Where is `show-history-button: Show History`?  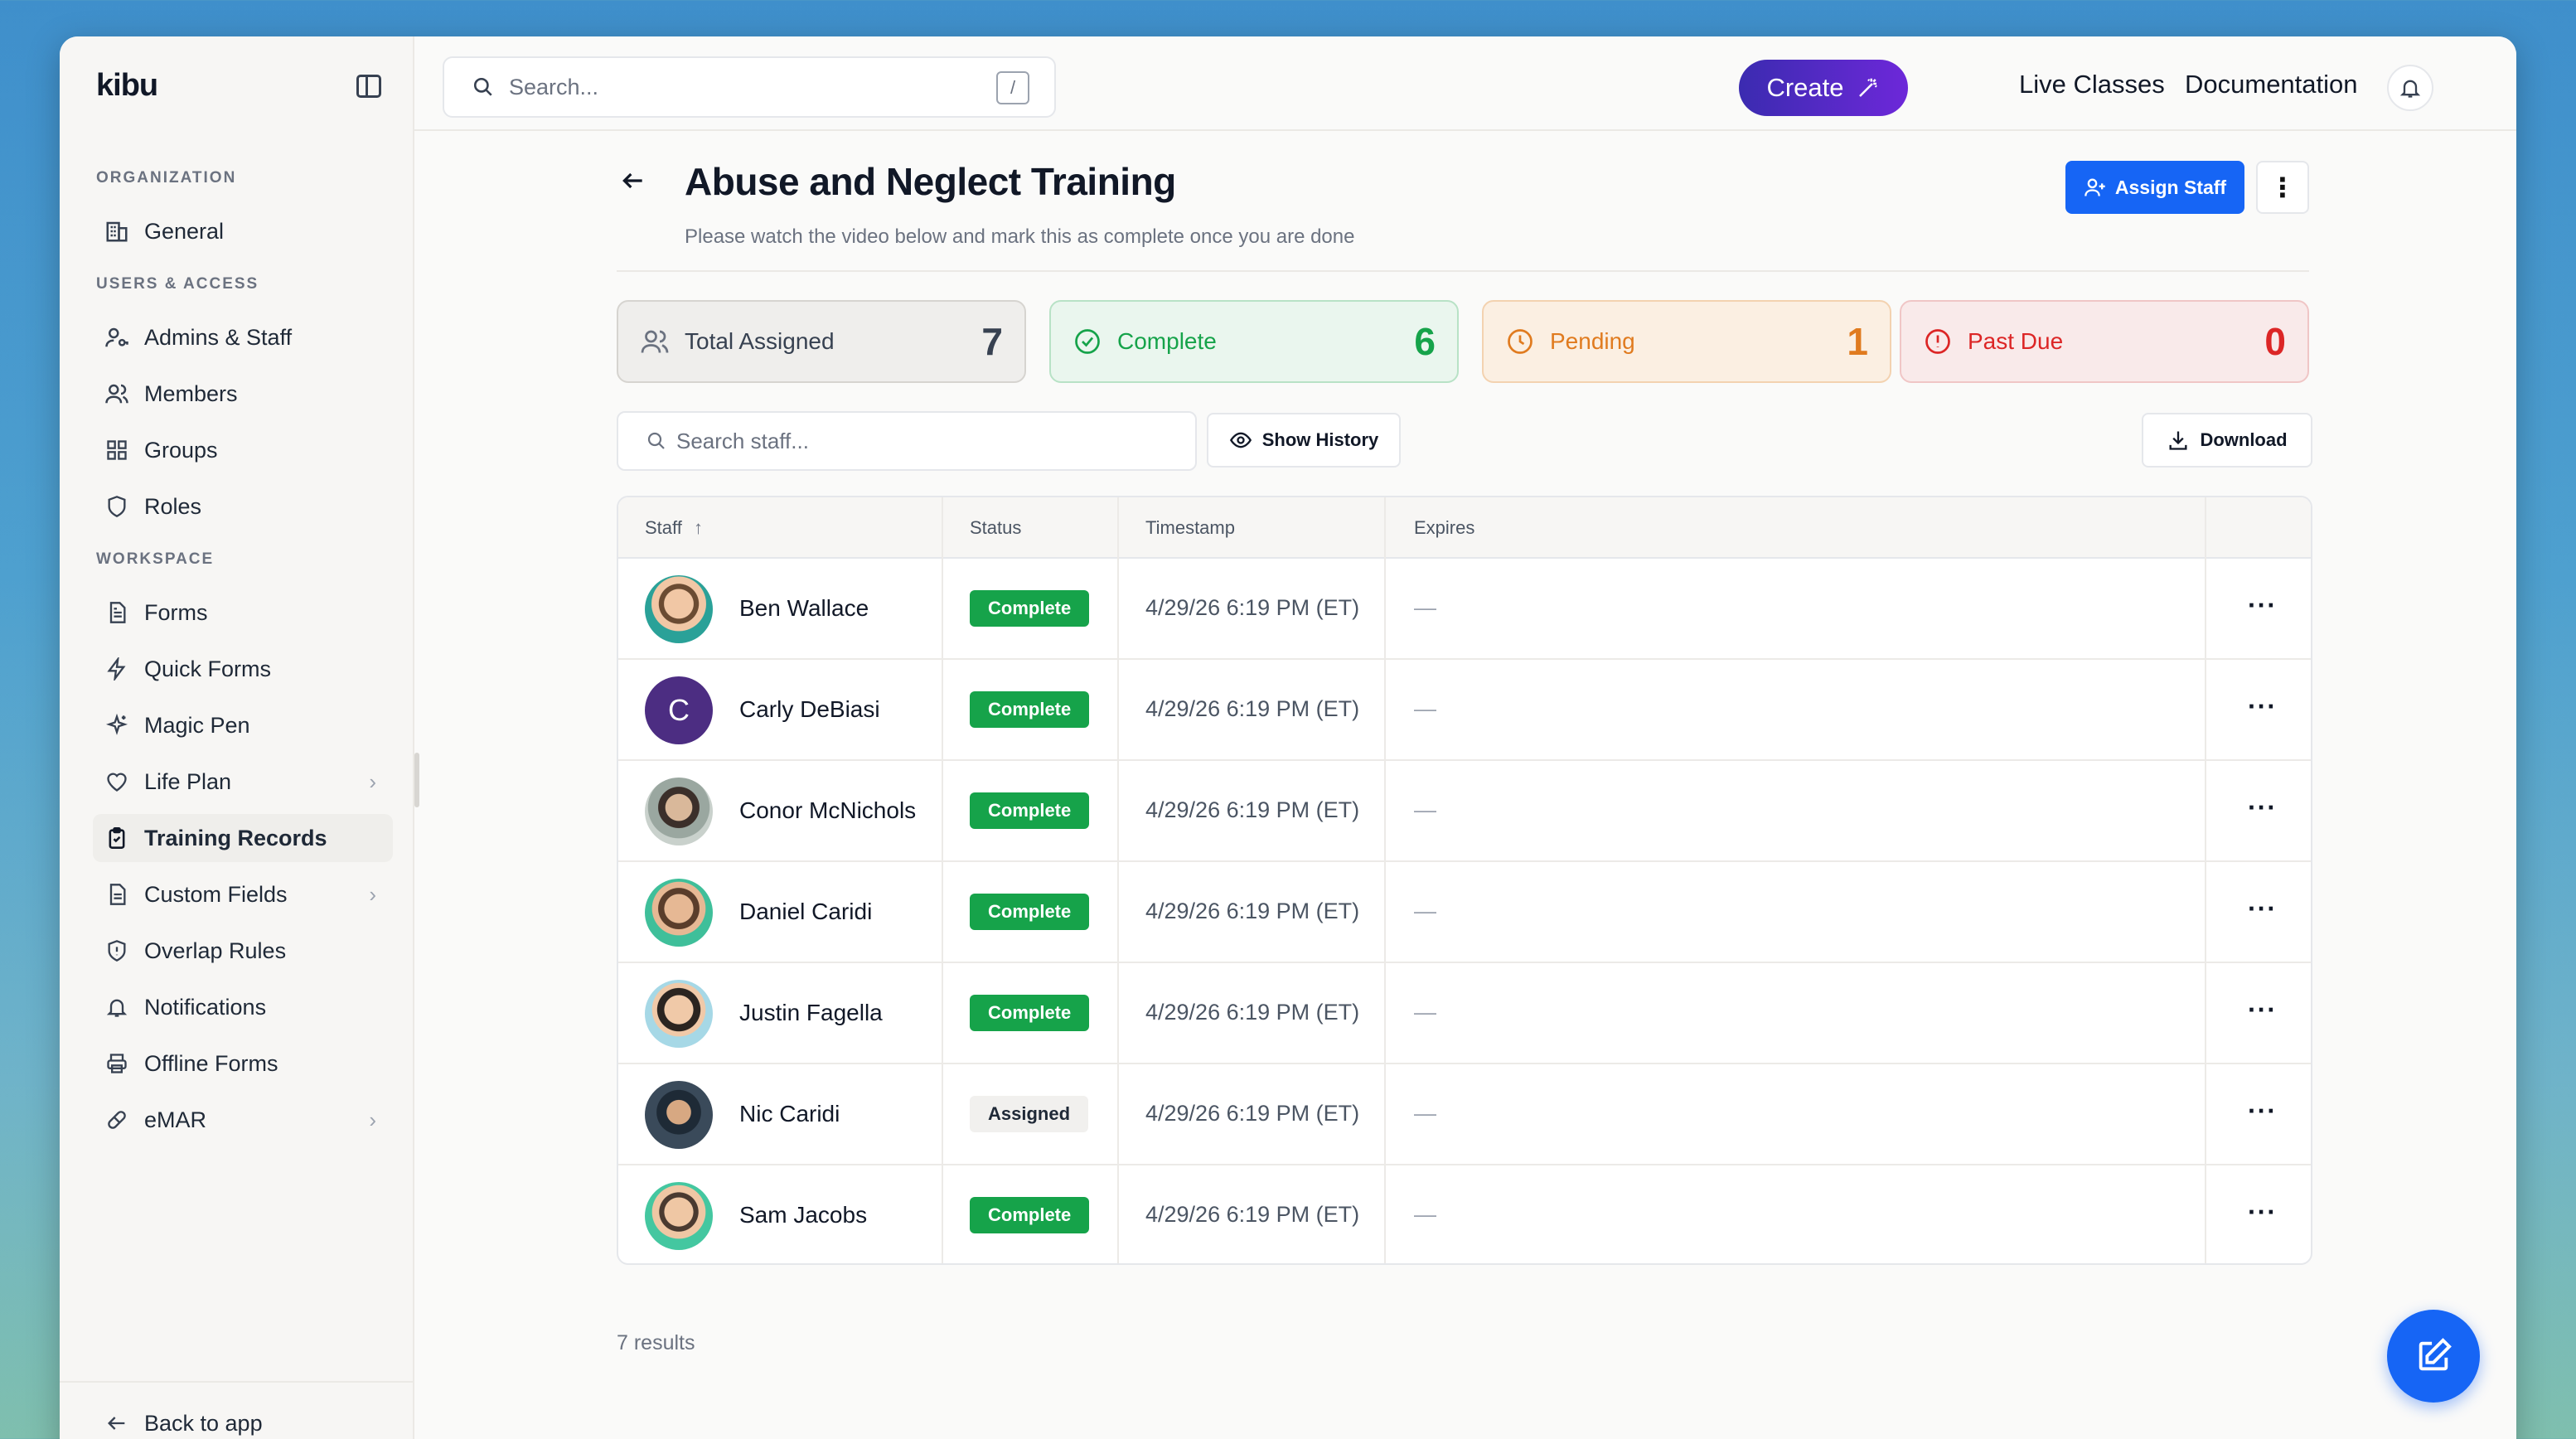
show-history-button: Show History is located at coordinates (1304, 440).